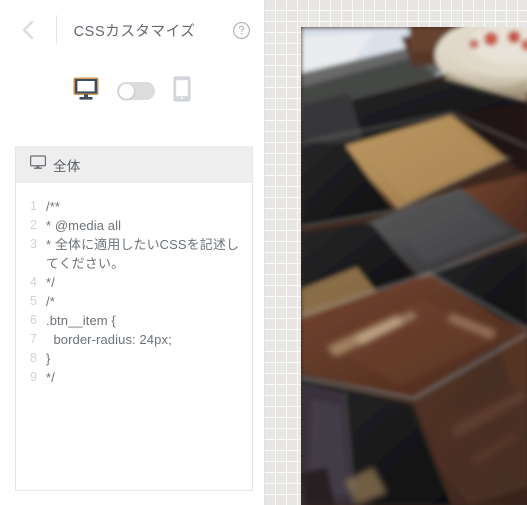 This screenshot has height=505, width=527. What do you see at coordinates (33, 206) in the screenshot?
I see `line-number: 1` at bounding box center [33, 206].